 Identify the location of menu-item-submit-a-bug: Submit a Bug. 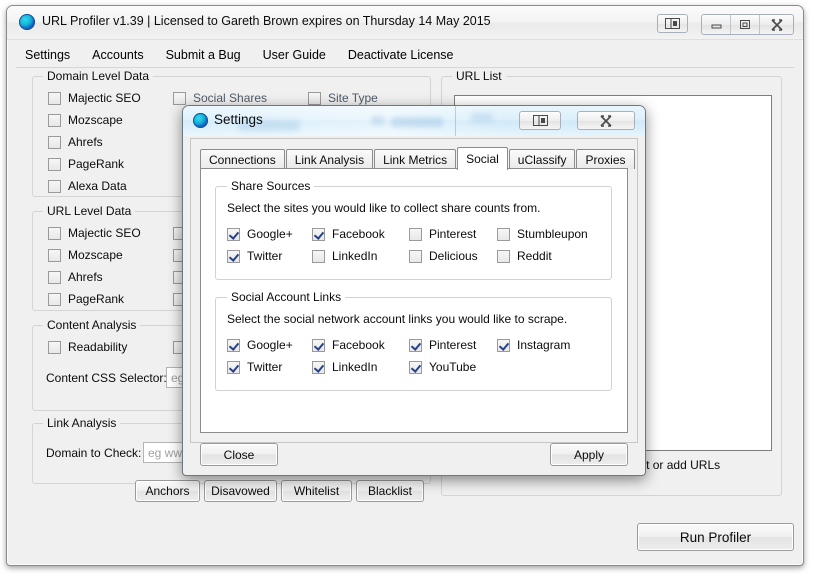
(203, 55).